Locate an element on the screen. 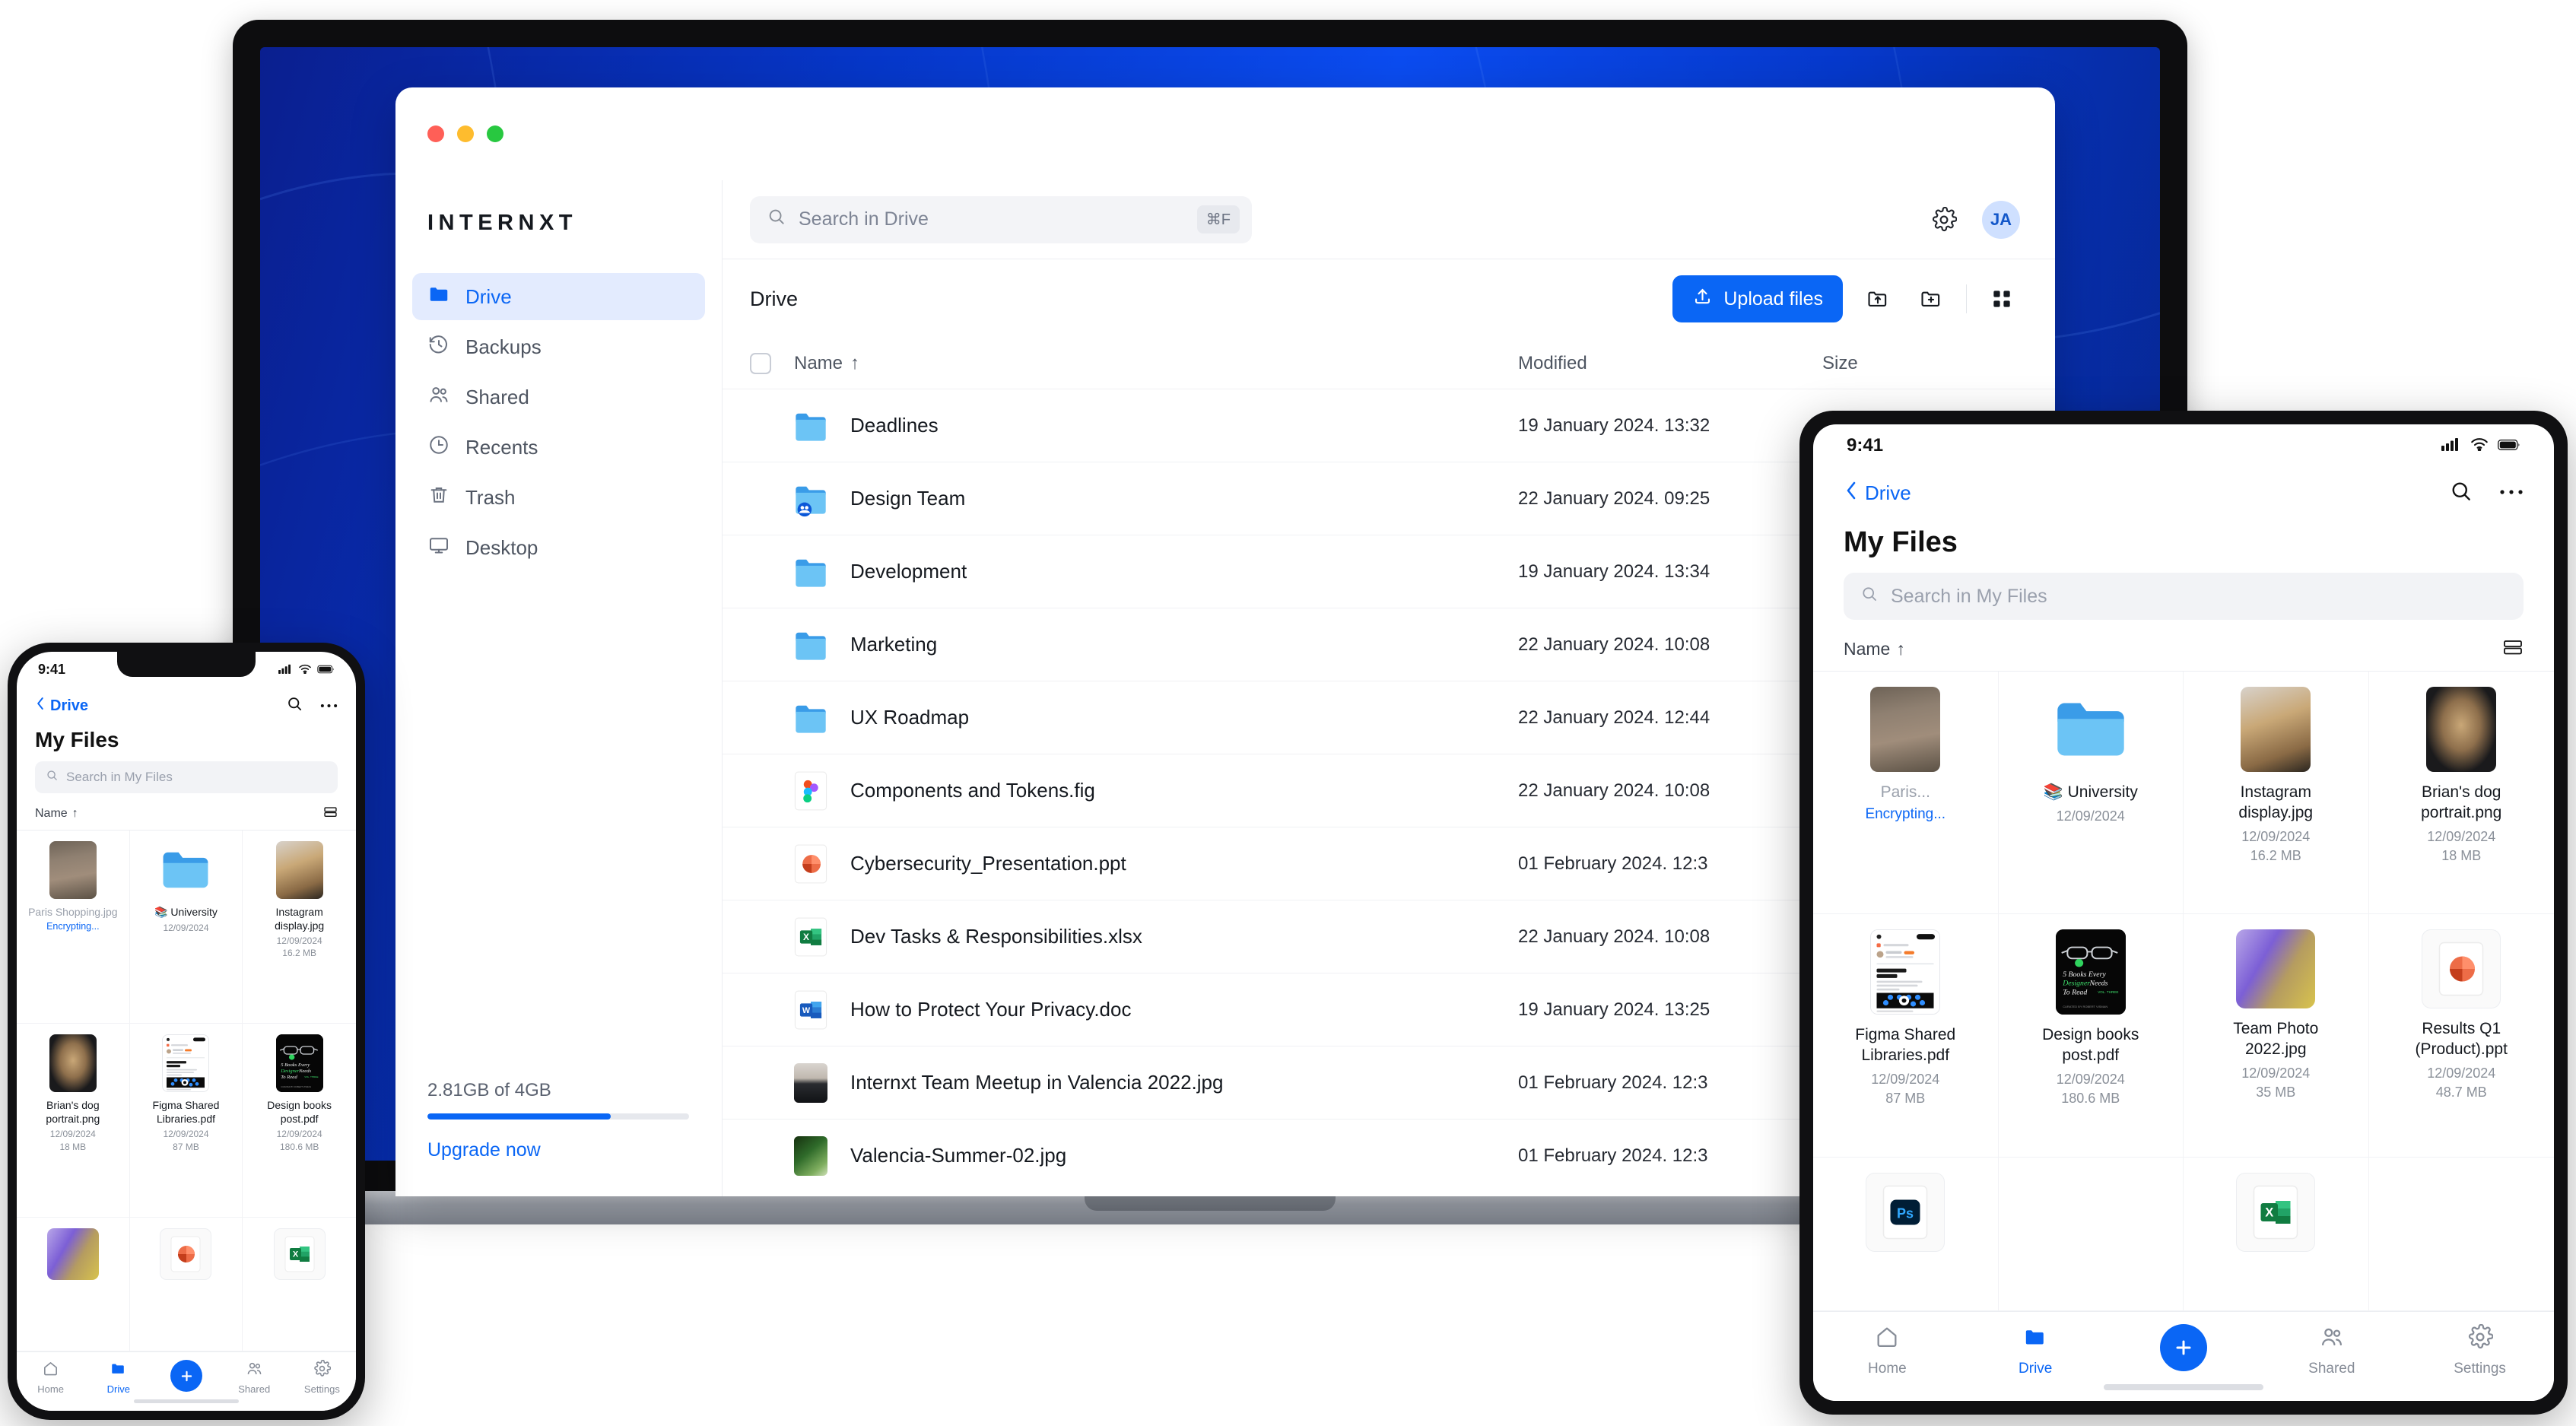 Image resolution: width=2576 pixels, height=1426 pixels. people-icon is located at coordinates (2332, 1339).